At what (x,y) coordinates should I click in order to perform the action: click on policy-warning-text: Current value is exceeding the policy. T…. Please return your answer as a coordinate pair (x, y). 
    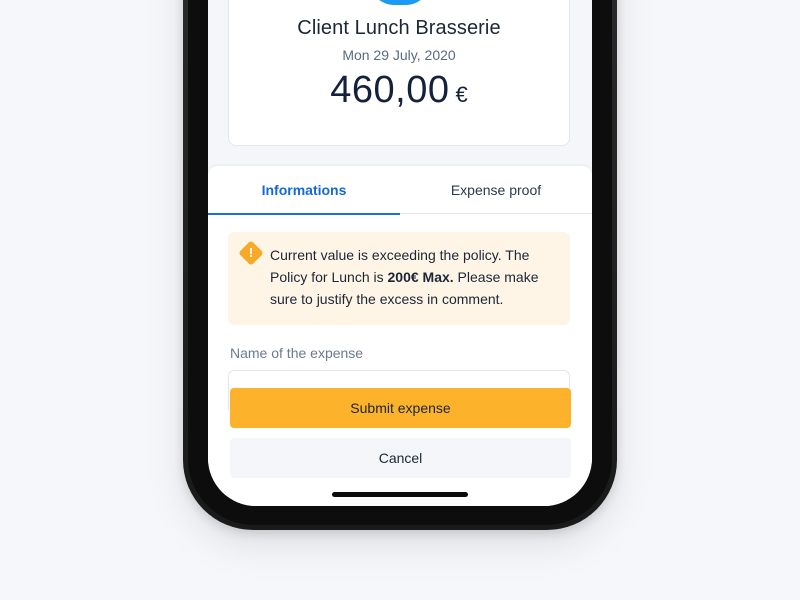
    Looking at the image, I should click on (415, 277).